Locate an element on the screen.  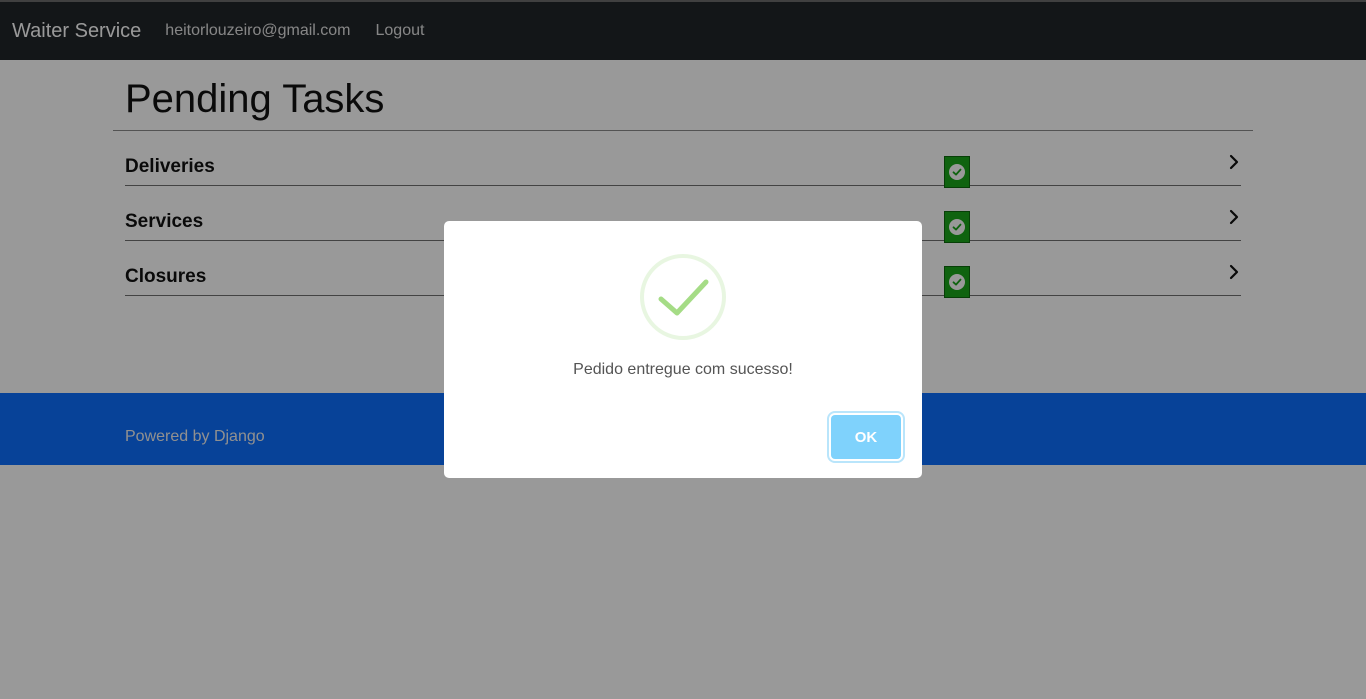
success-dialog: Pedido entregue com sucesso! OK is located at coordinates (683, 349).